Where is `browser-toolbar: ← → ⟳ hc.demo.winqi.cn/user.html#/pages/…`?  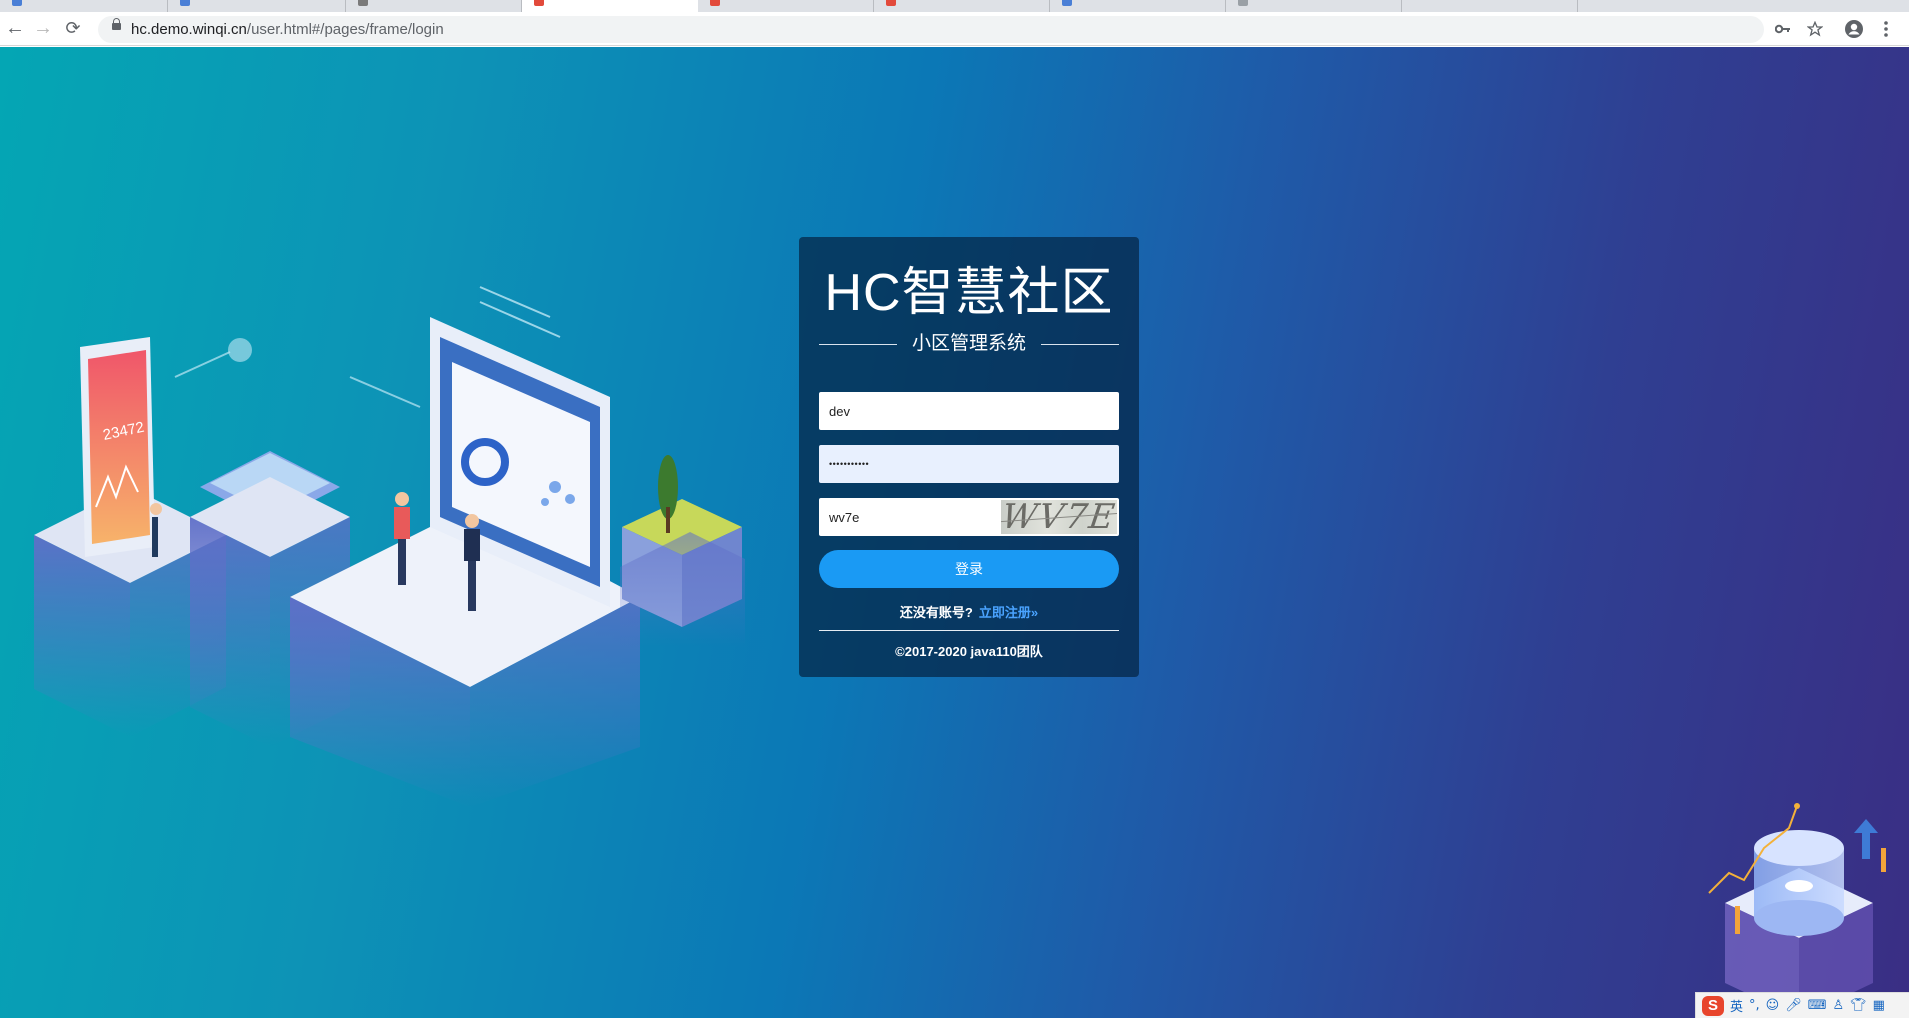
browser-toolbar: ← → ⟳ hc.demo.winqi.cn/user.html#/pages/… is located at coordinates (954, 29).